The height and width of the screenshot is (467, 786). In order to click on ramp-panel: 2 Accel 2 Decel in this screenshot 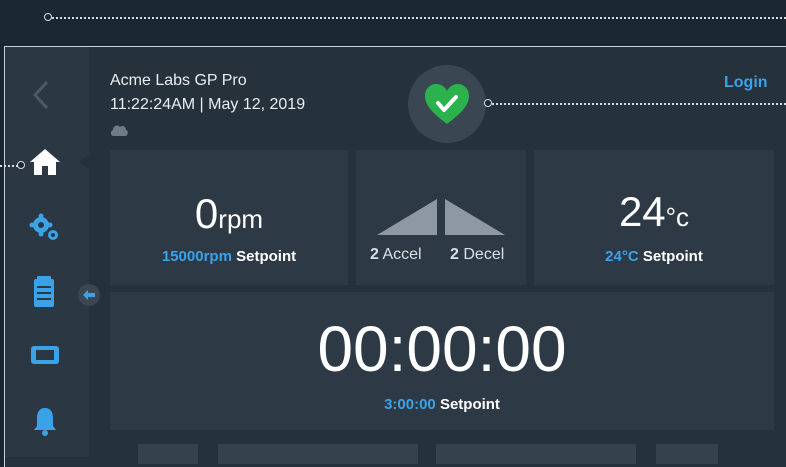, I will do `click(441, 217)`.